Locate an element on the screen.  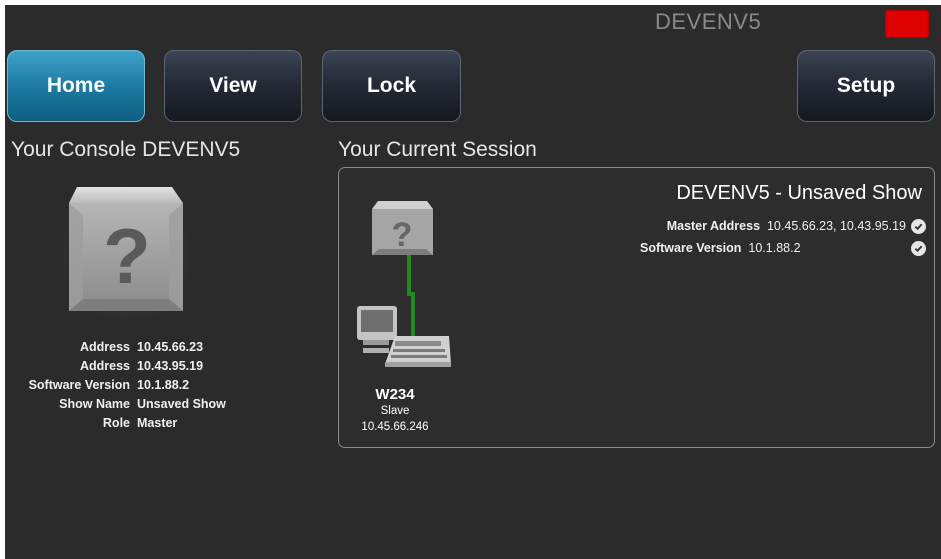
info-label: Role is located at coordinates (116, 423).